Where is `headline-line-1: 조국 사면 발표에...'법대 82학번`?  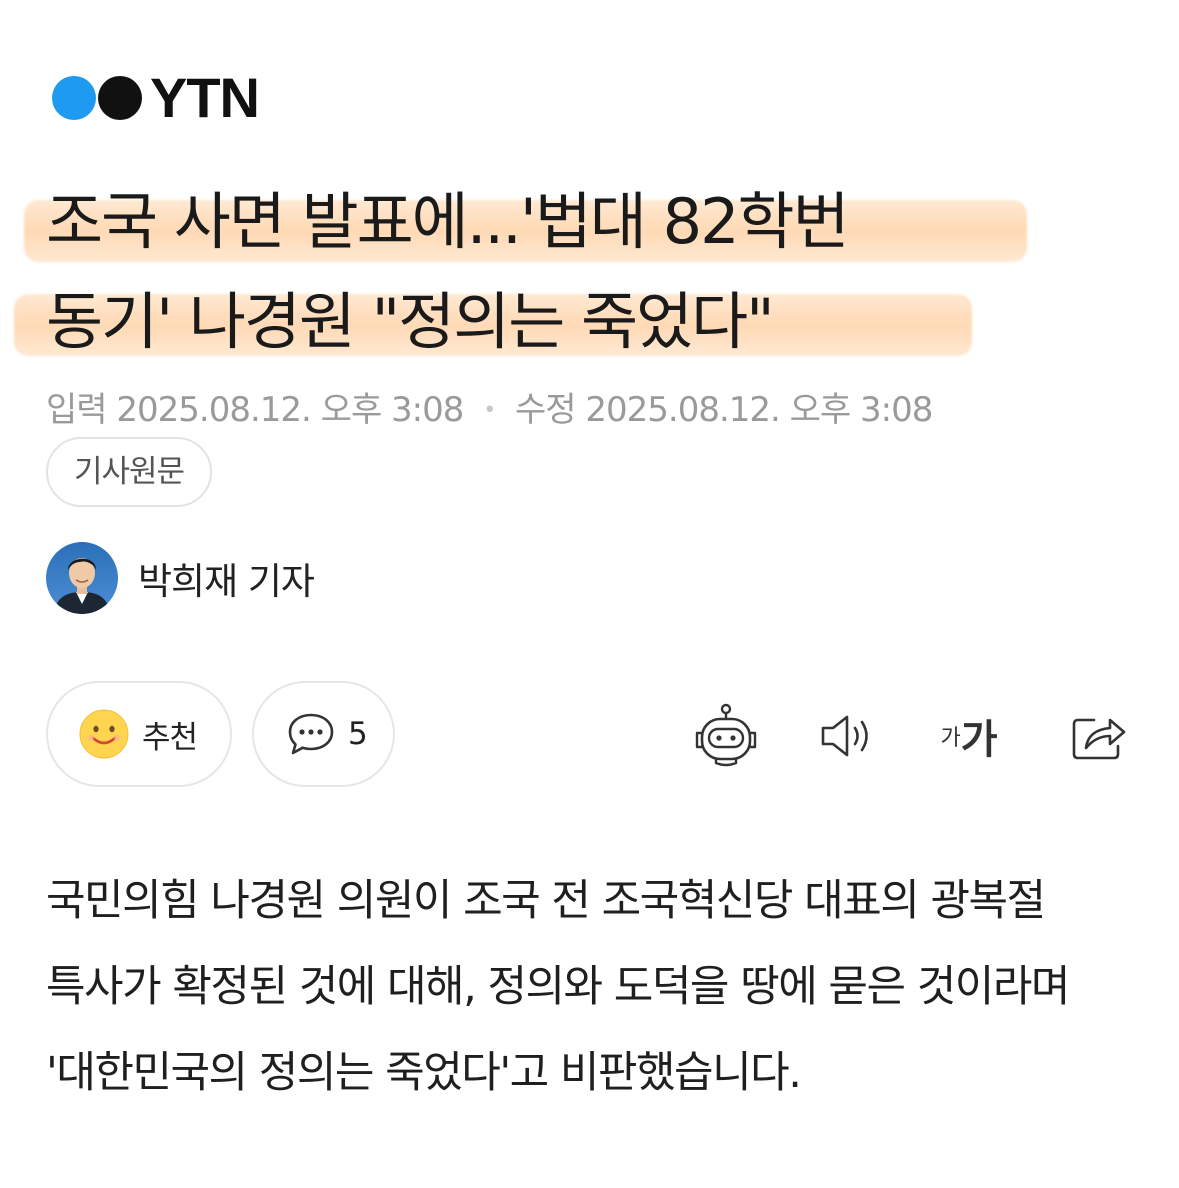 headline-line-1: 조국 사면 발표에...'법대 82학번 is located at coordinates (590, 222).